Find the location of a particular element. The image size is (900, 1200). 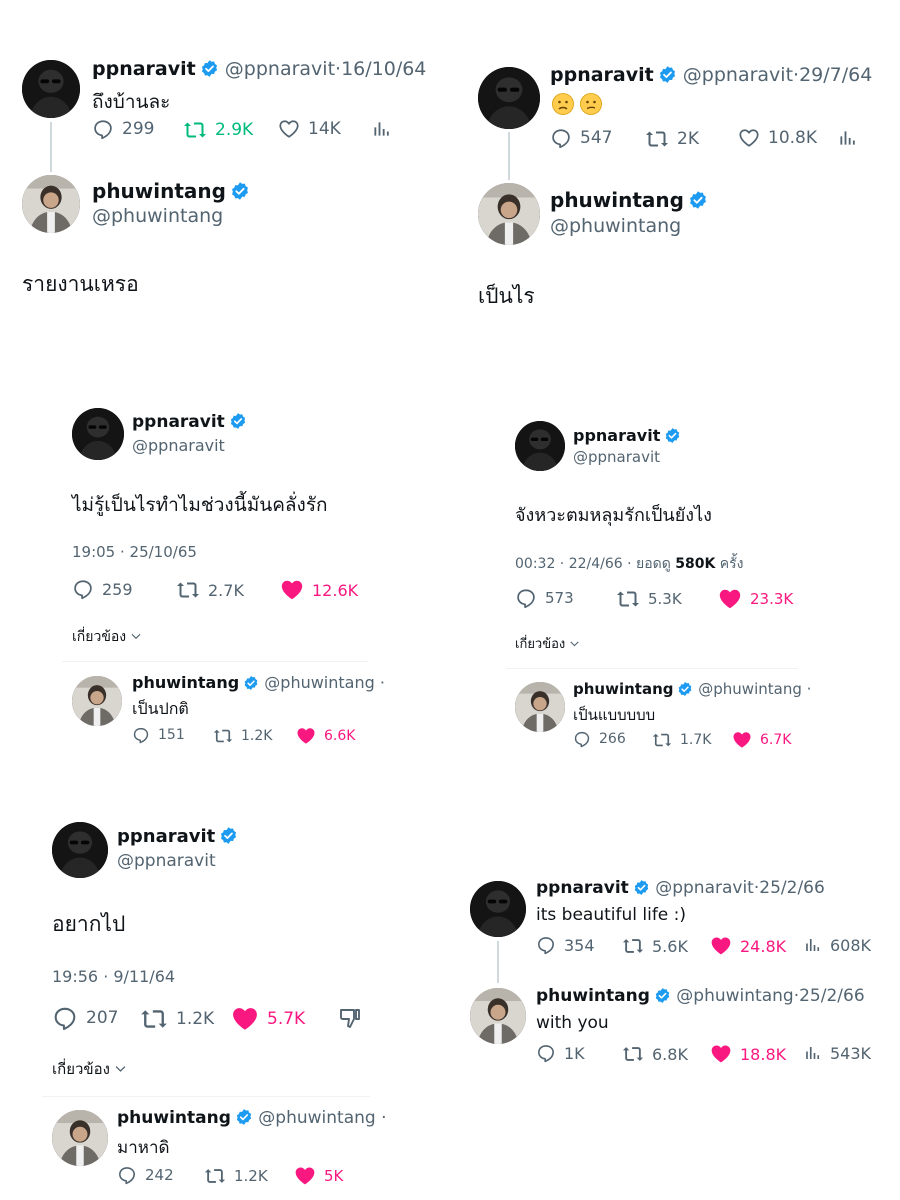

retweet-button: 2.9K is located at coordinates (218, 130).